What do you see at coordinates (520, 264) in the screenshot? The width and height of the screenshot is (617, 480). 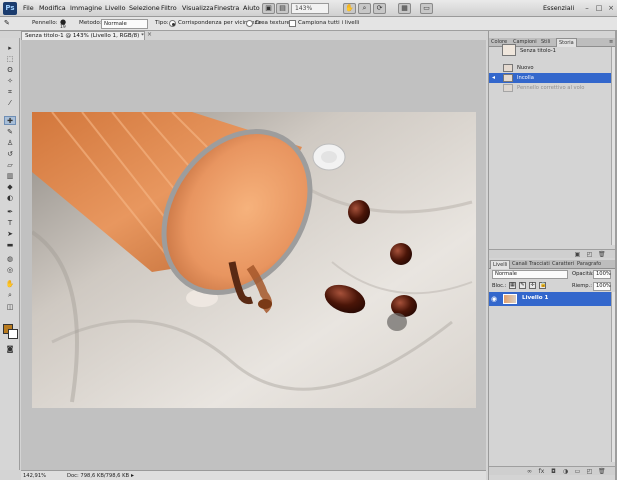 I see `tab-canali: Canali` at bounding box center [520, 264].